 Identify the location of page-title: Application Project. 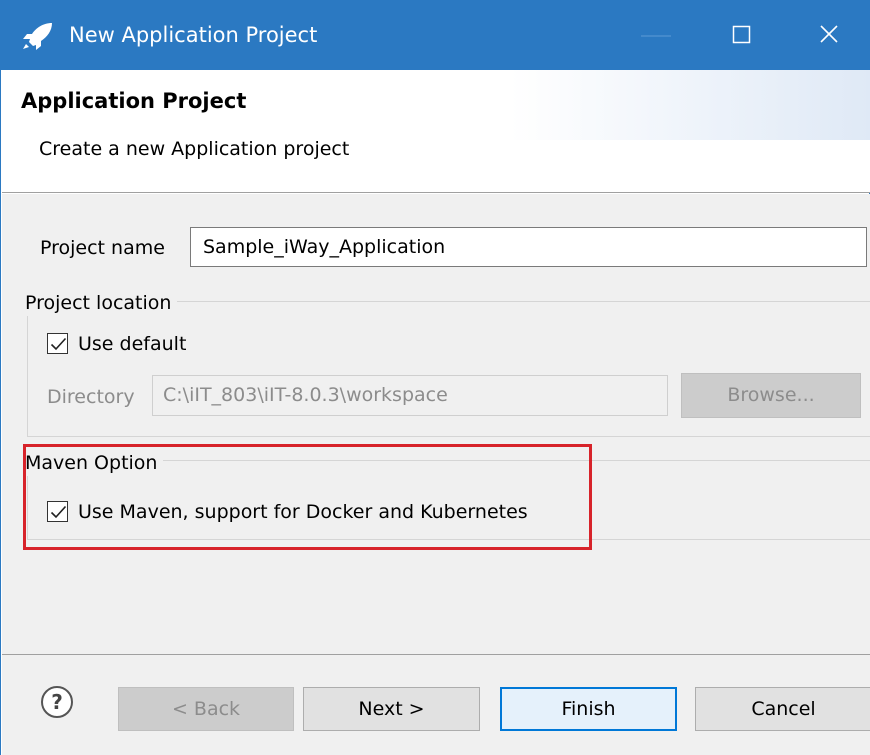
(134, 101).